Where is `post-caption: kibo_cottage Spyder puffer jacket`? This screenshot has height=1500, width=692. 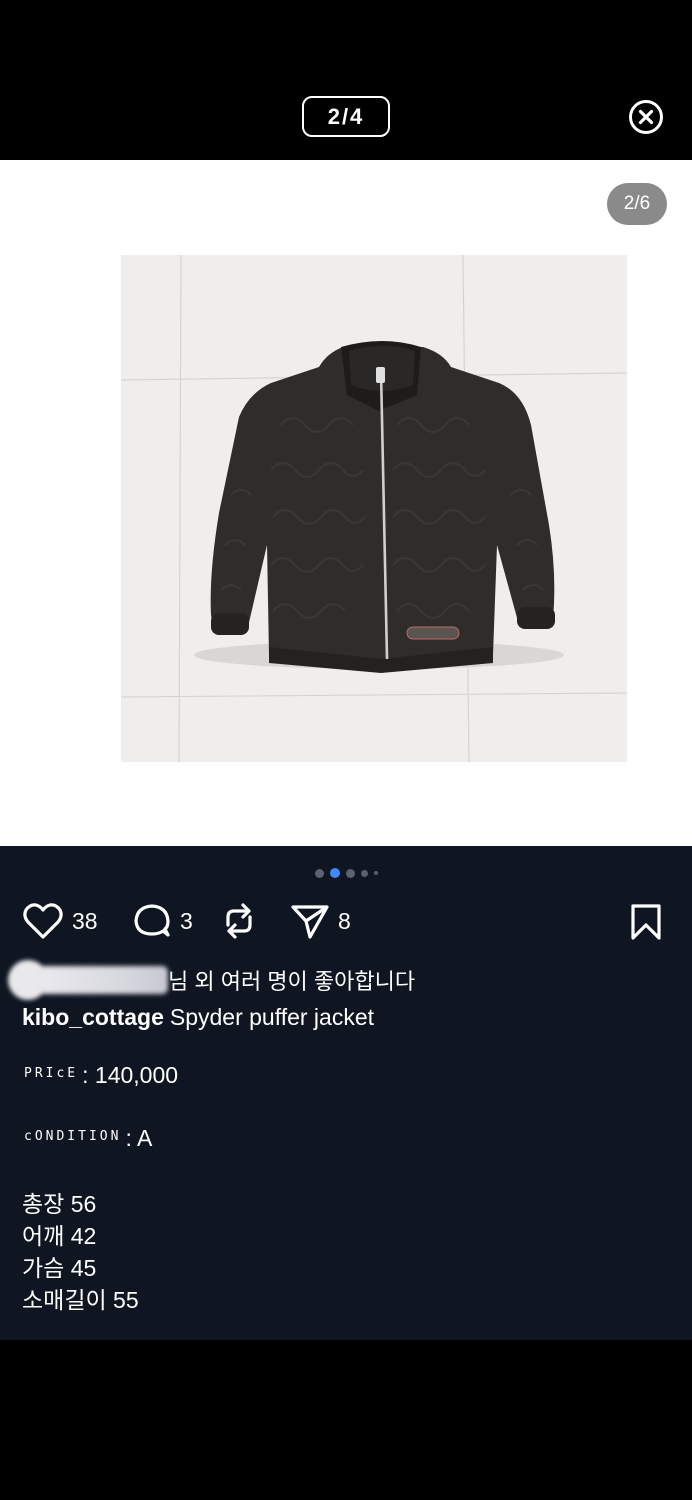
post-caption: kibo_cottage Spyder puffer jacket is located at coordinates (198, 1017).